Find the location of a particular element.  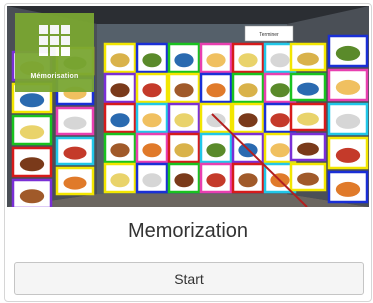

grid-icon is located at coordinates (54, 40).